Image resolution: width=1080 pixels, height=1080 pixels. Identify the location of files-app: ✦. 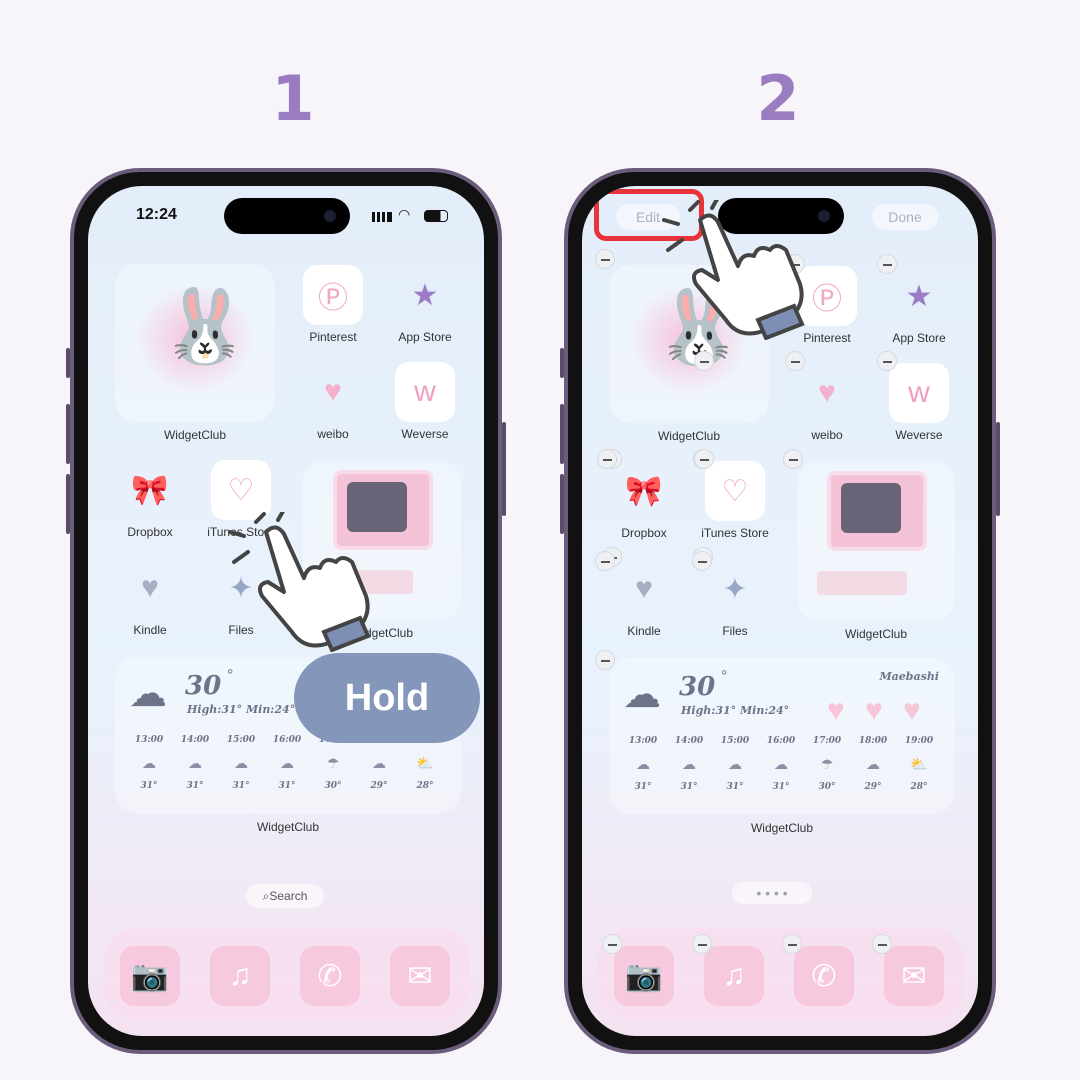
(735, 589).